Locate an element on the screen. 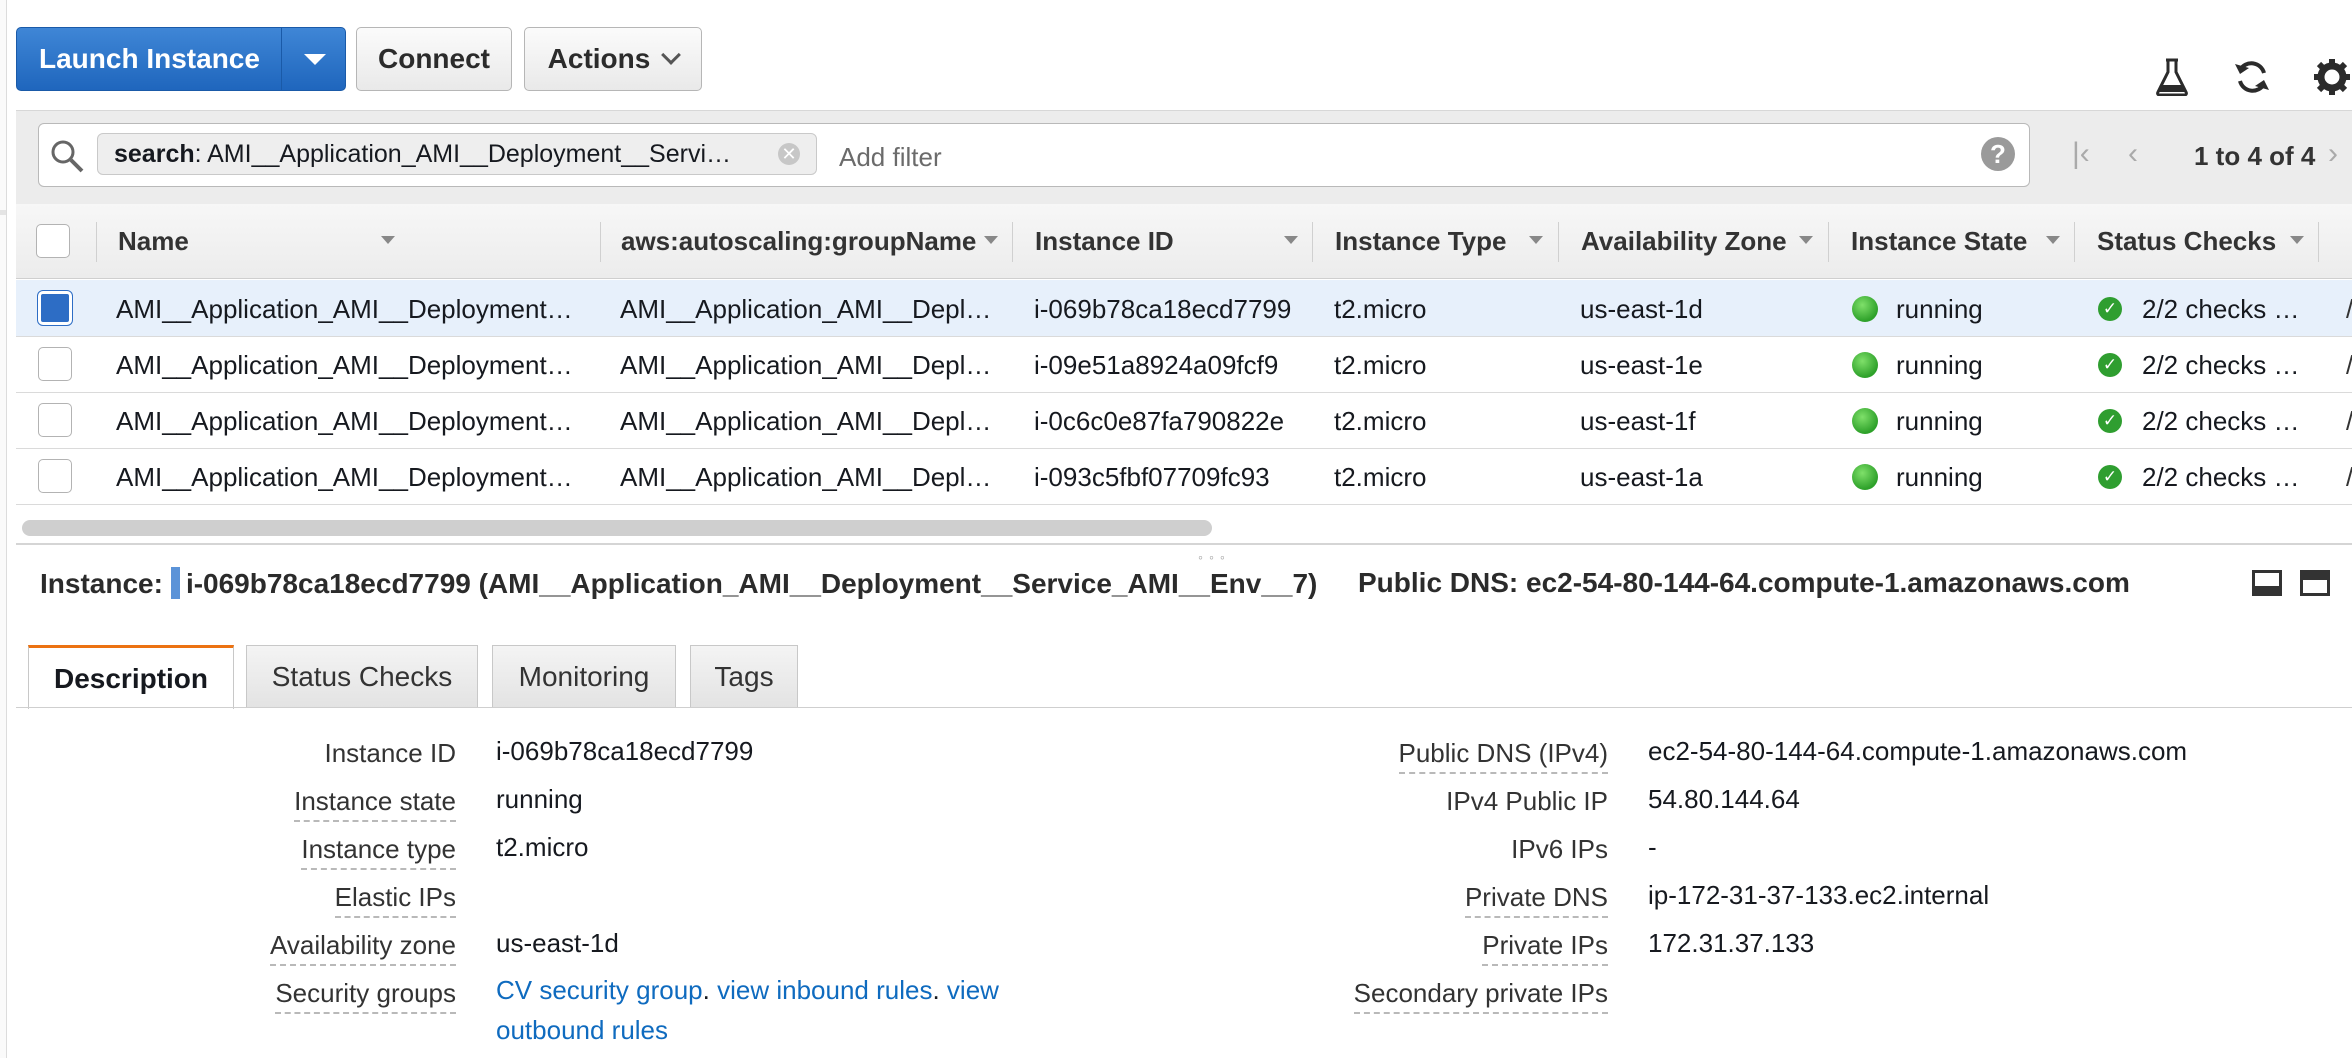 This screenshot has width=2352, height=1058. chevron-down-icon is located at coordinates (671, 55).